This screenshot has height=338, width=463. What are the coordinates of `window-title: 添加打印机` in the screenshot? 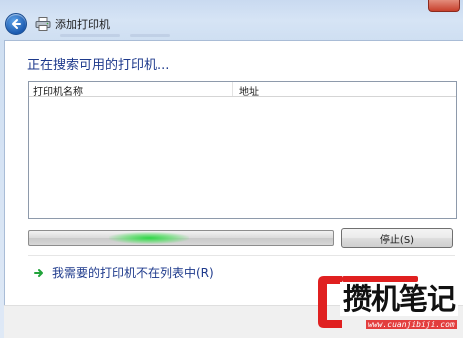 It's located at (82, 24).